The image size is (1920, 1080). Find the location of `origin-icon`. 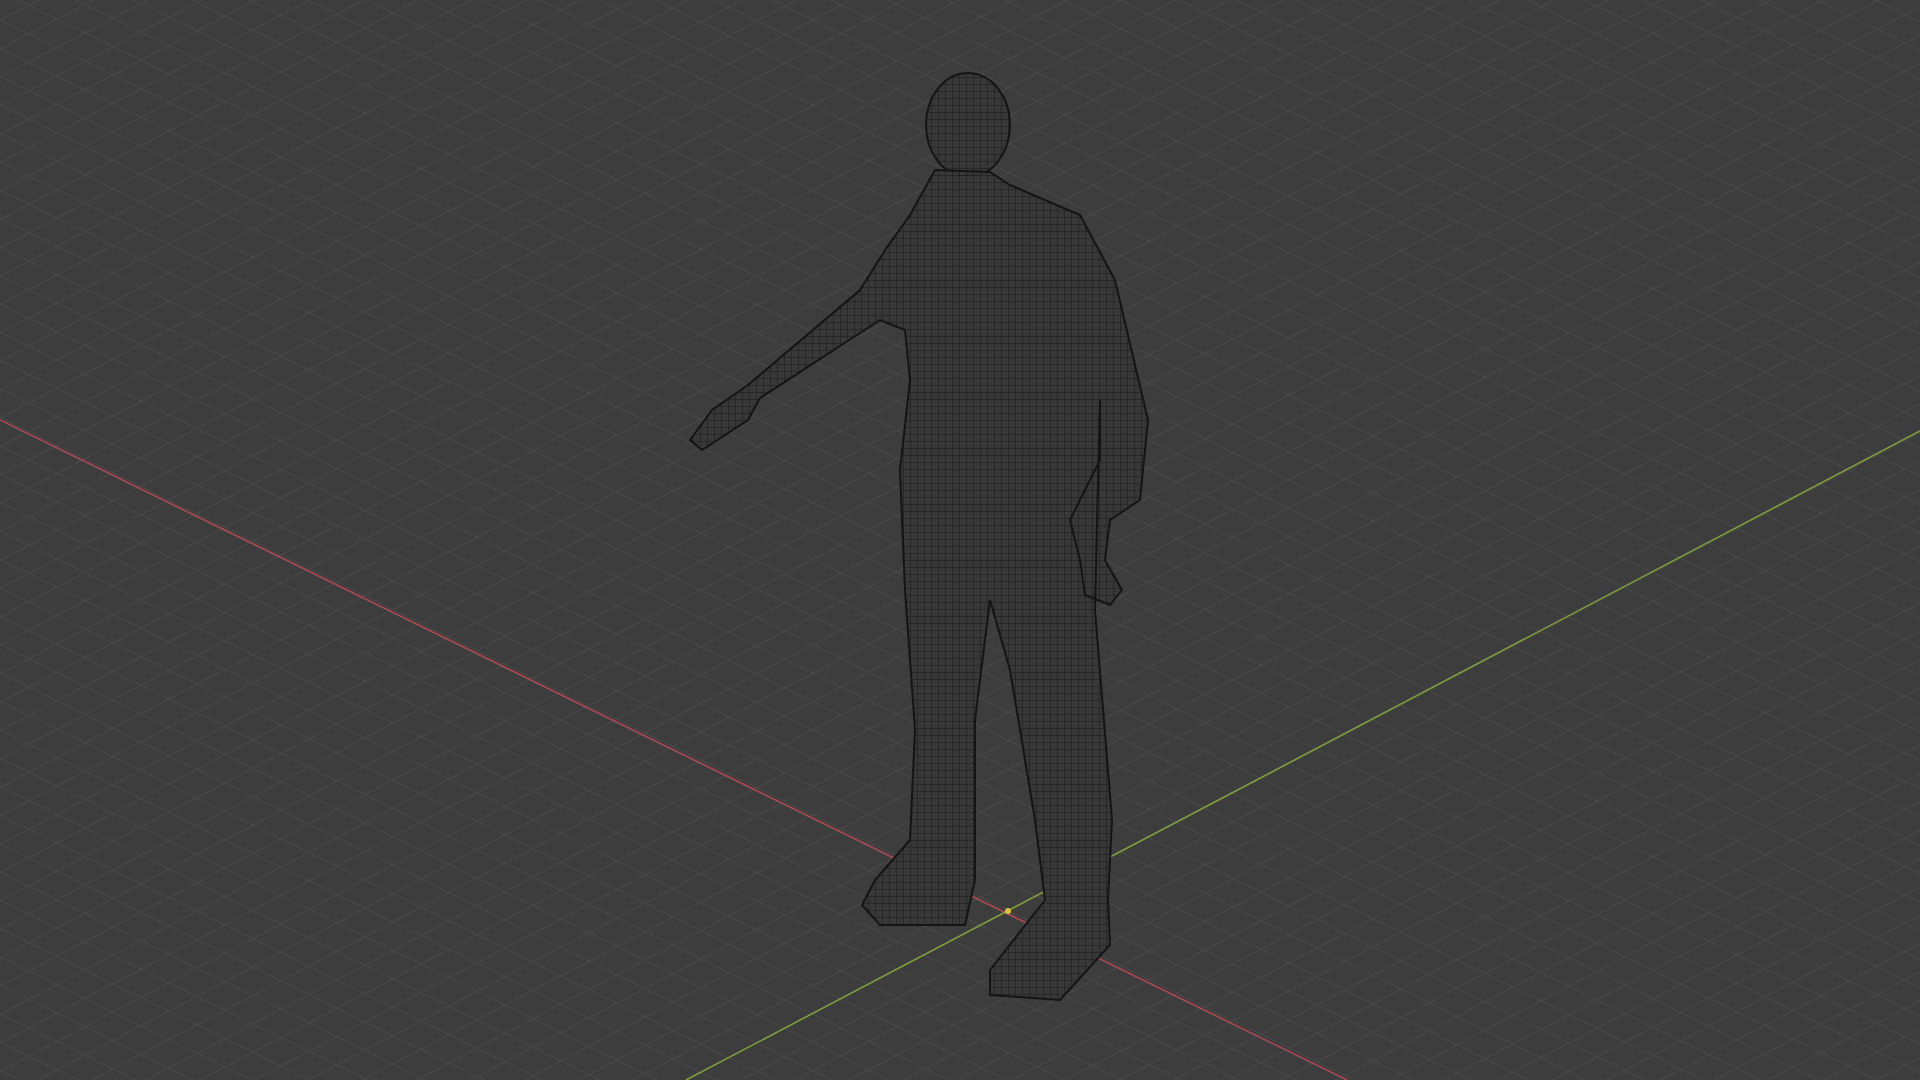

origin-icon is located at coordinates (1008, 911).